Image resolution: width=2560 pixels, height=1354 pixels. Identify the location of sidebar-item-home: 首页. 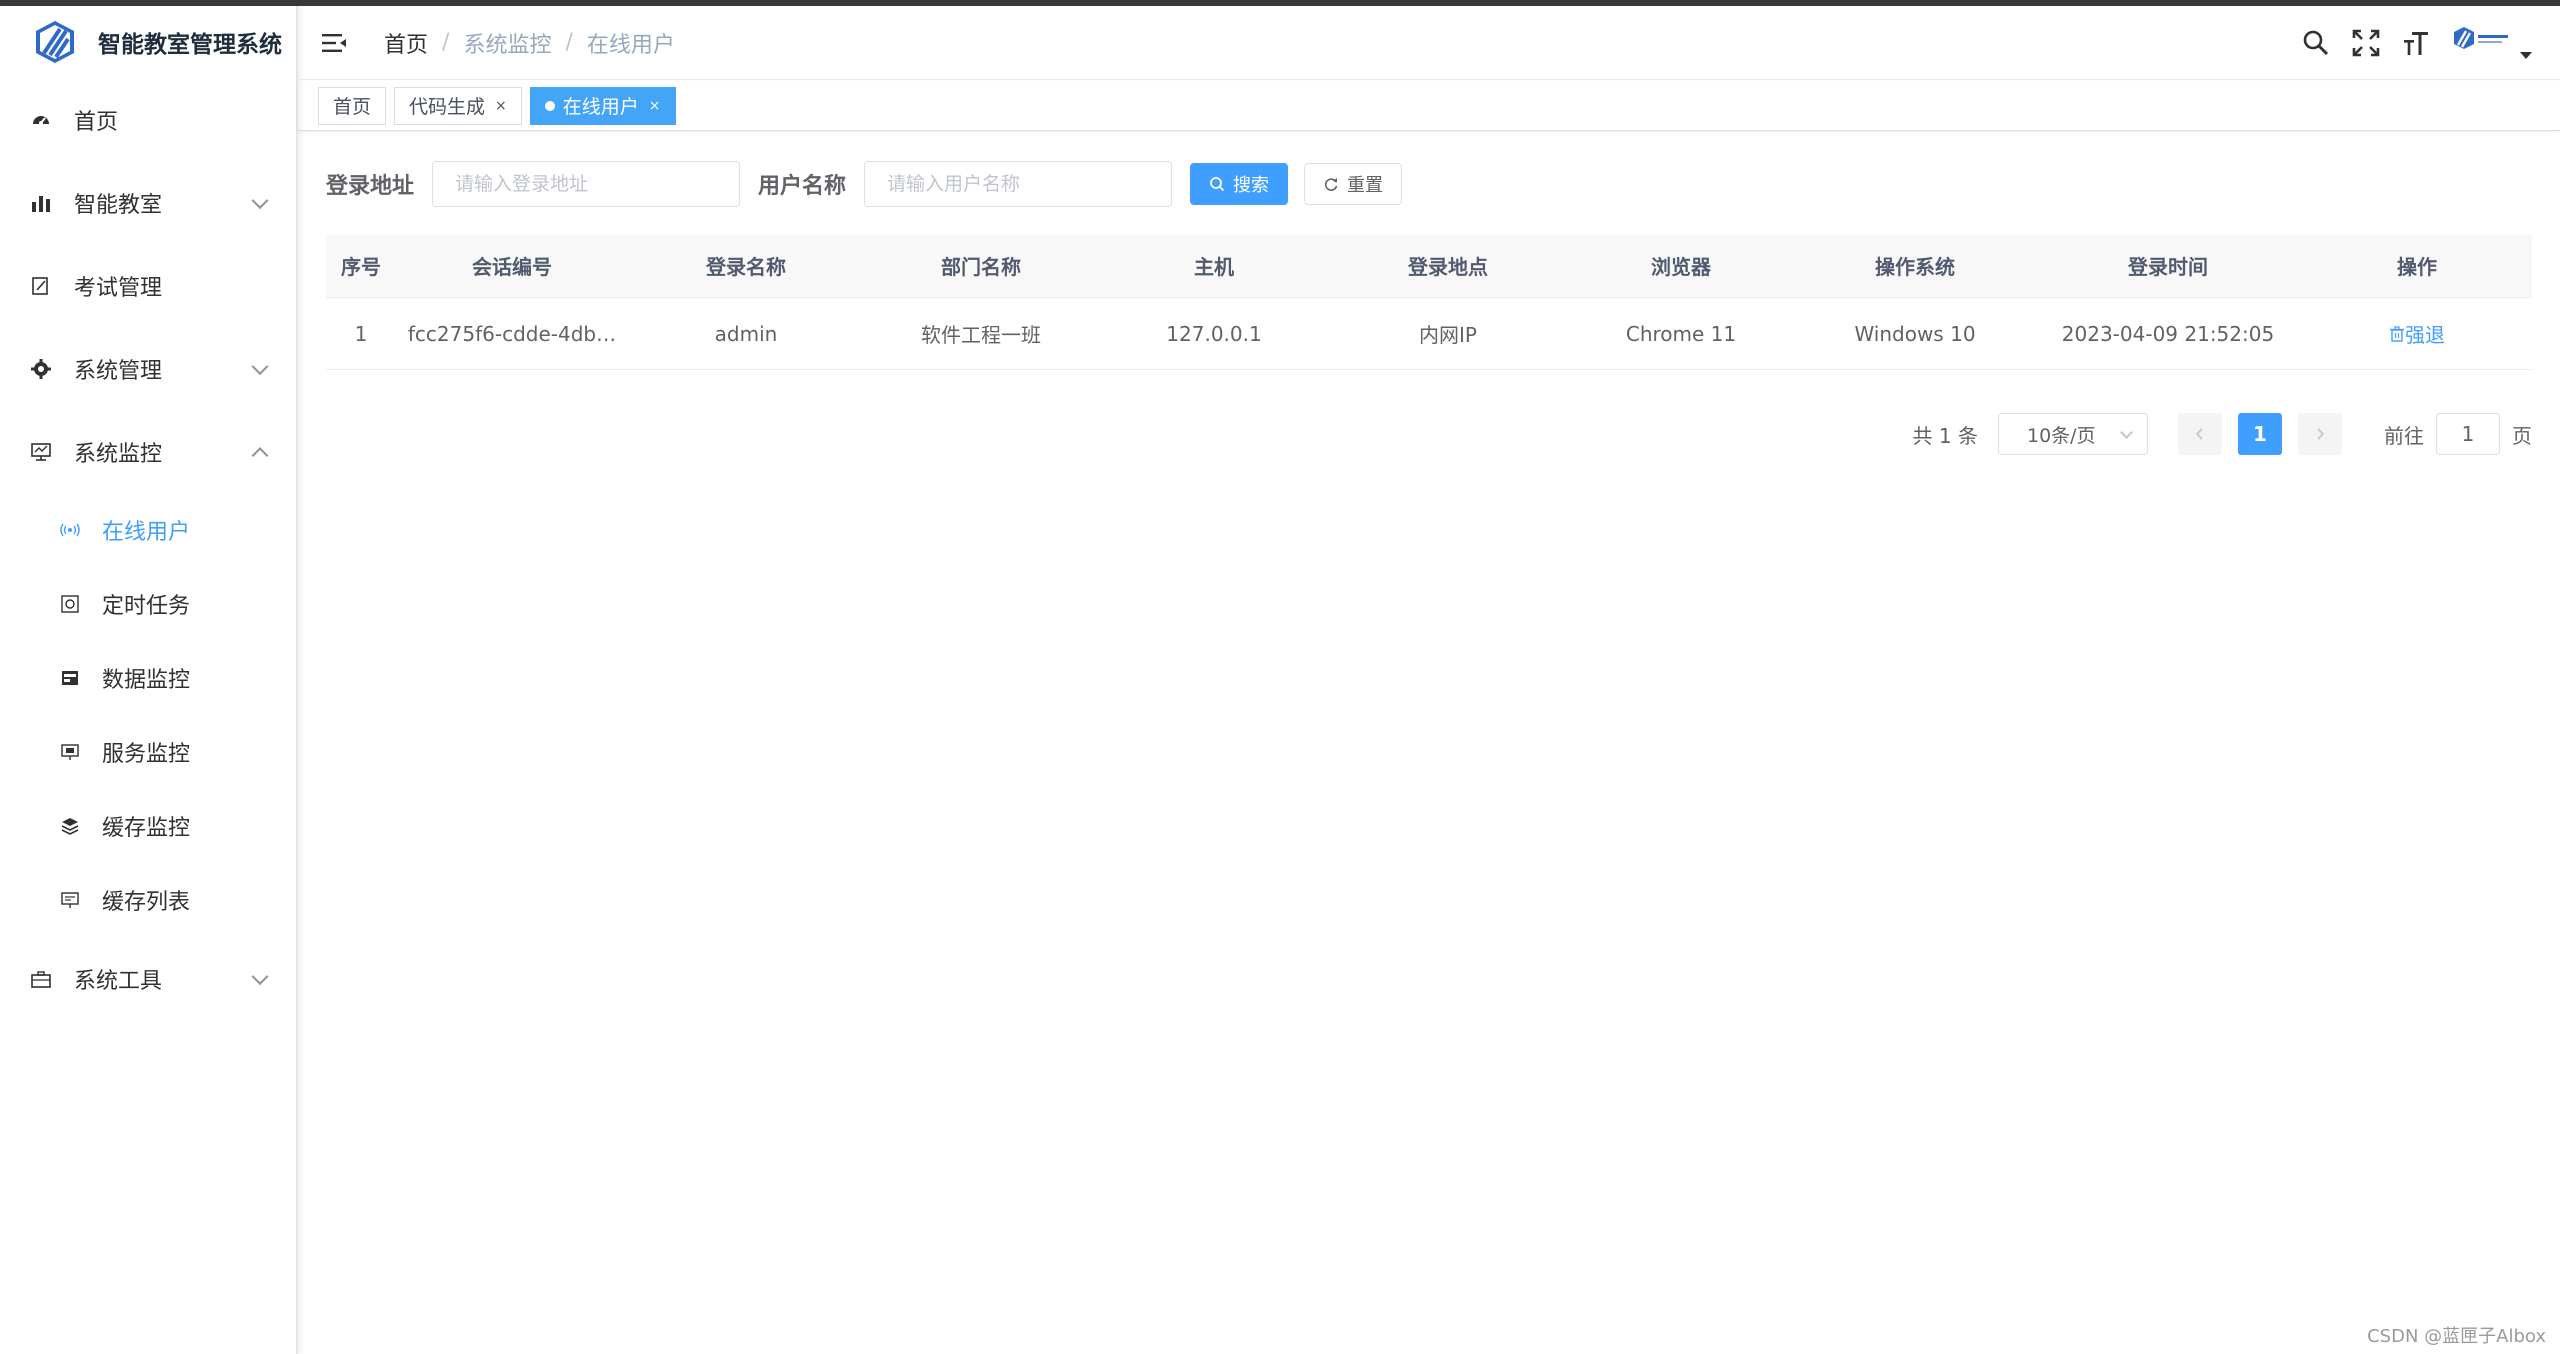
(148, 119).